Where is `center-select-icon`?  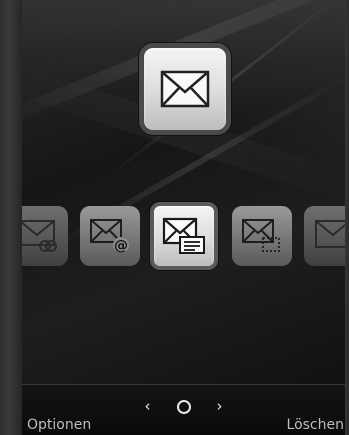
center-select-icon is located at coordinates (183, 406).